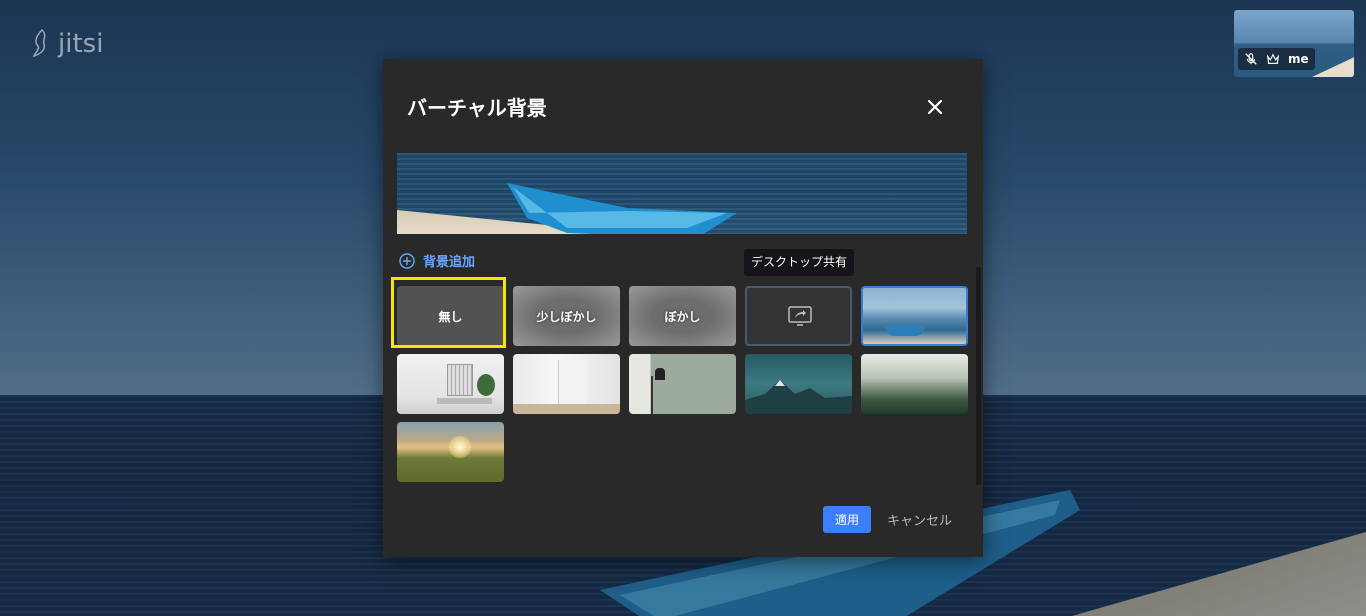 The height and width of the screenshot is (616, 1366). I want to click on add-background-button: 背景追加, so click(437, 260).